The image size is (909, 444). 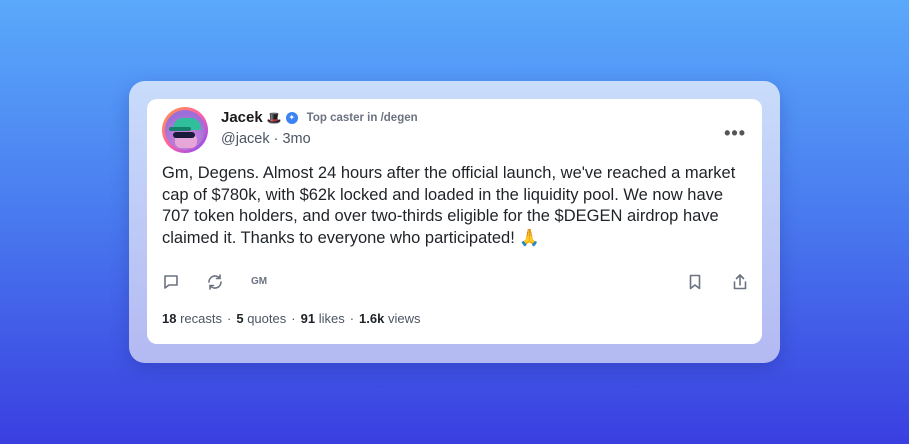 I want to click on views-stat: 1.6k views, so click(x=390, y=318).